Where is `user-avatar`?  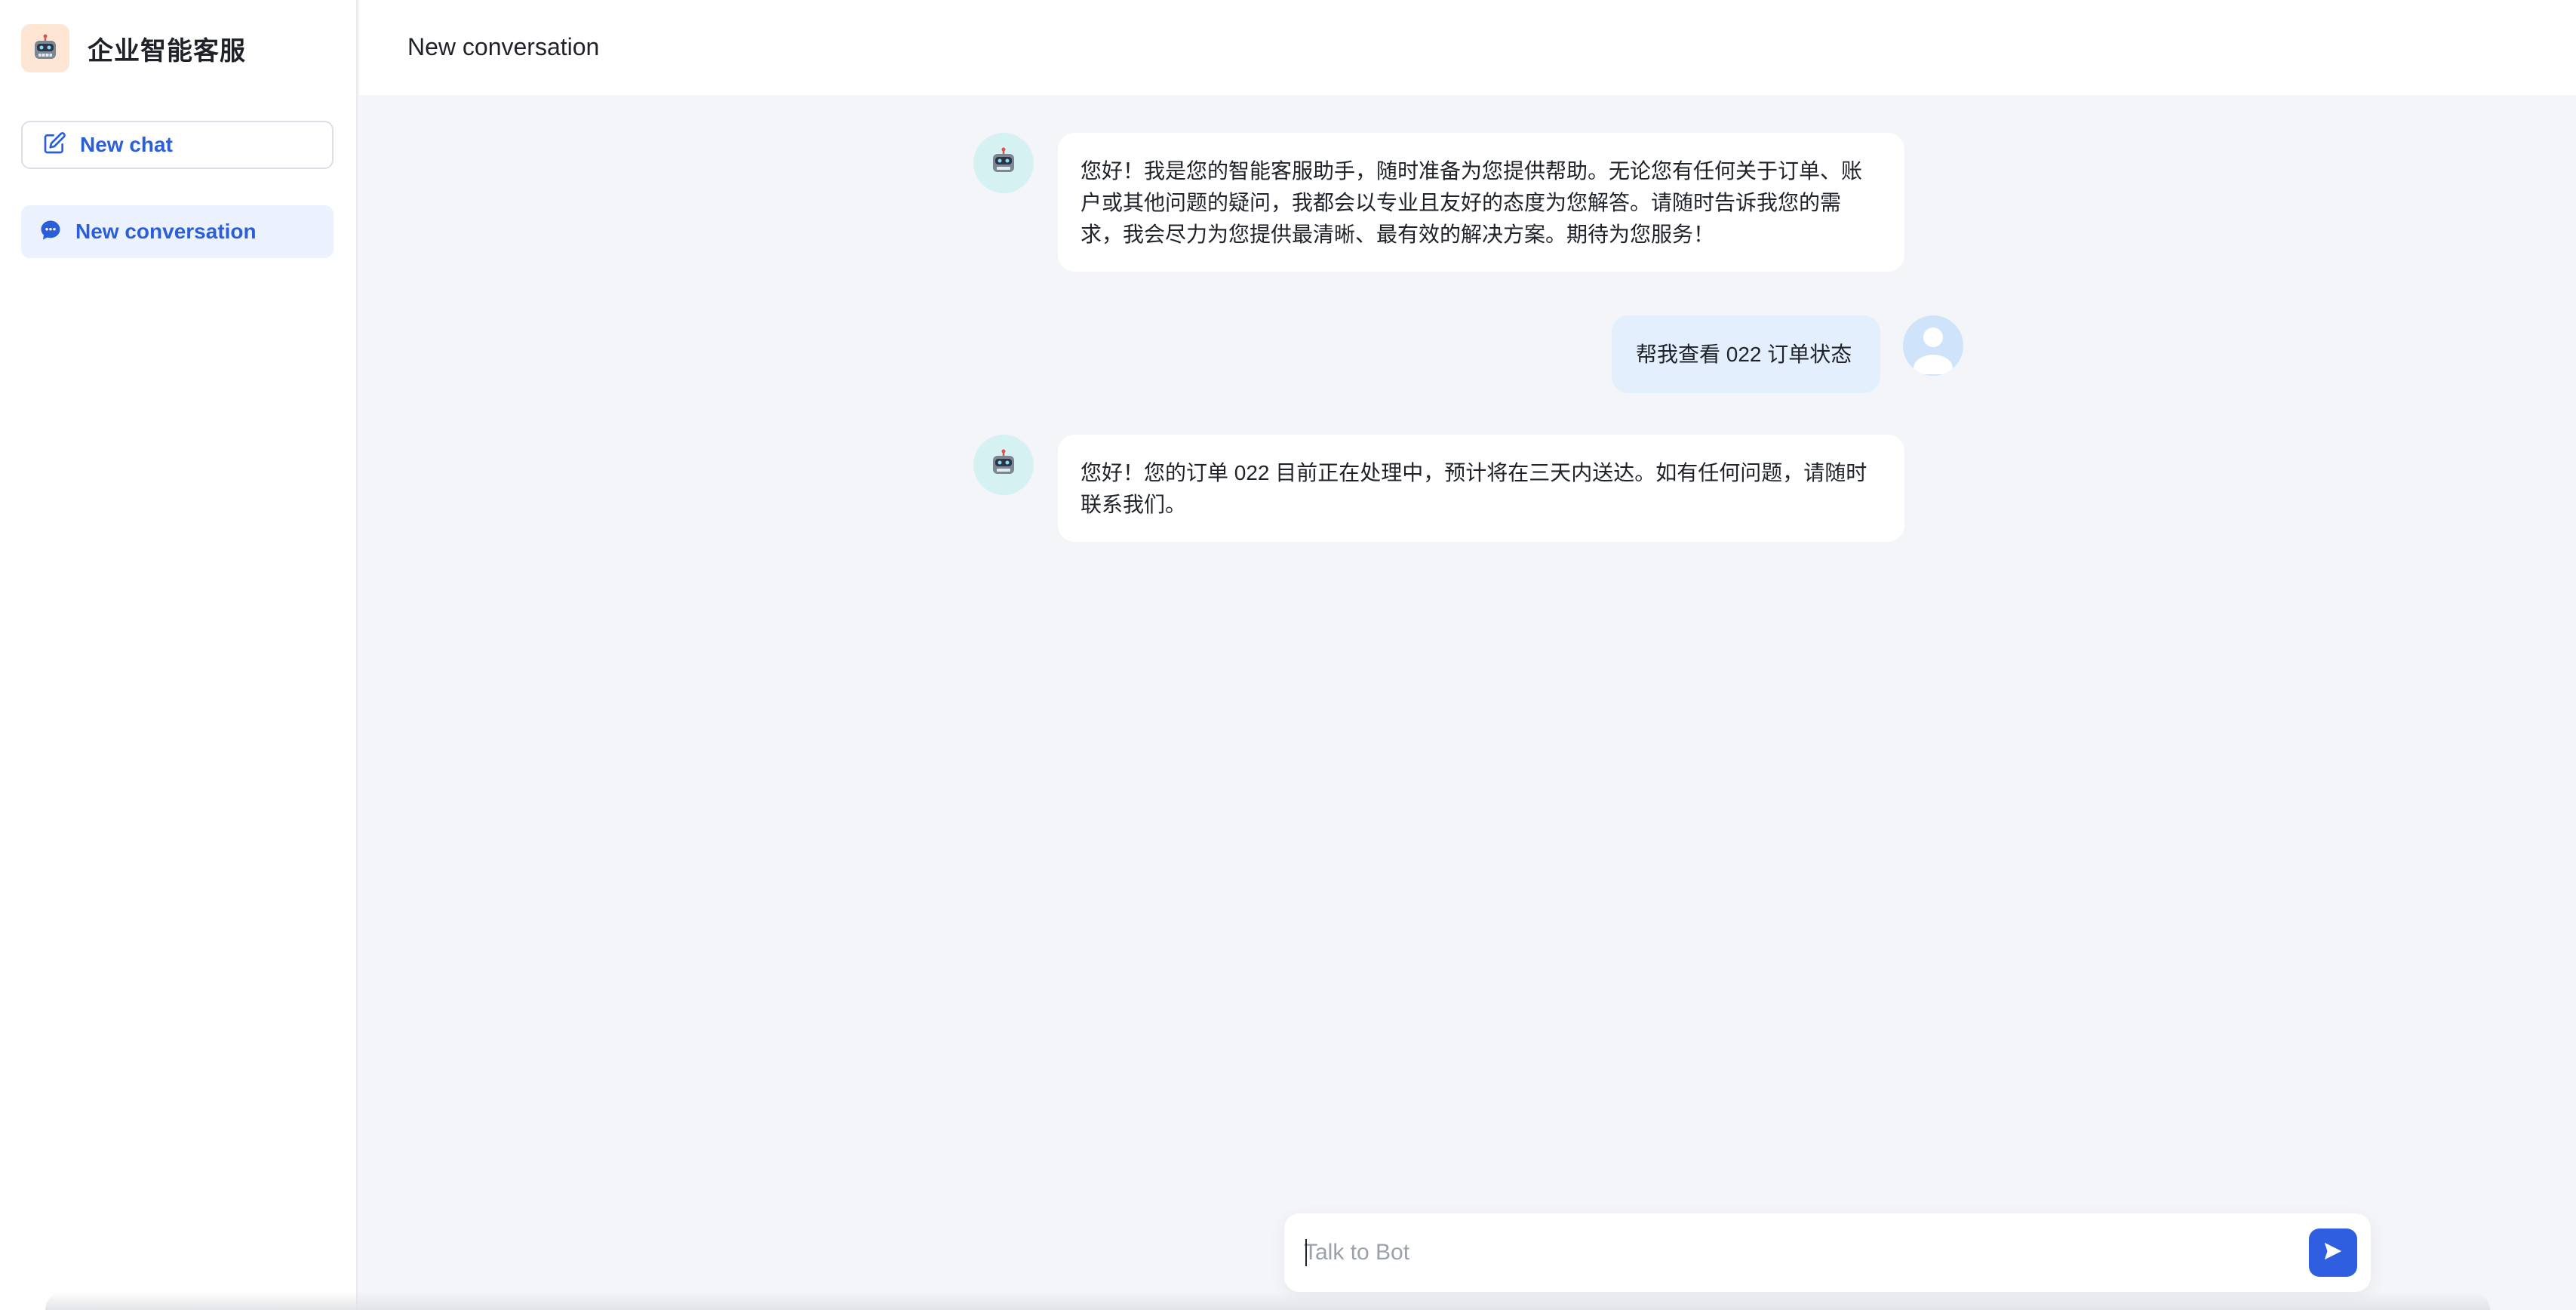 user-avatar is located at coordinates (1933, 345).